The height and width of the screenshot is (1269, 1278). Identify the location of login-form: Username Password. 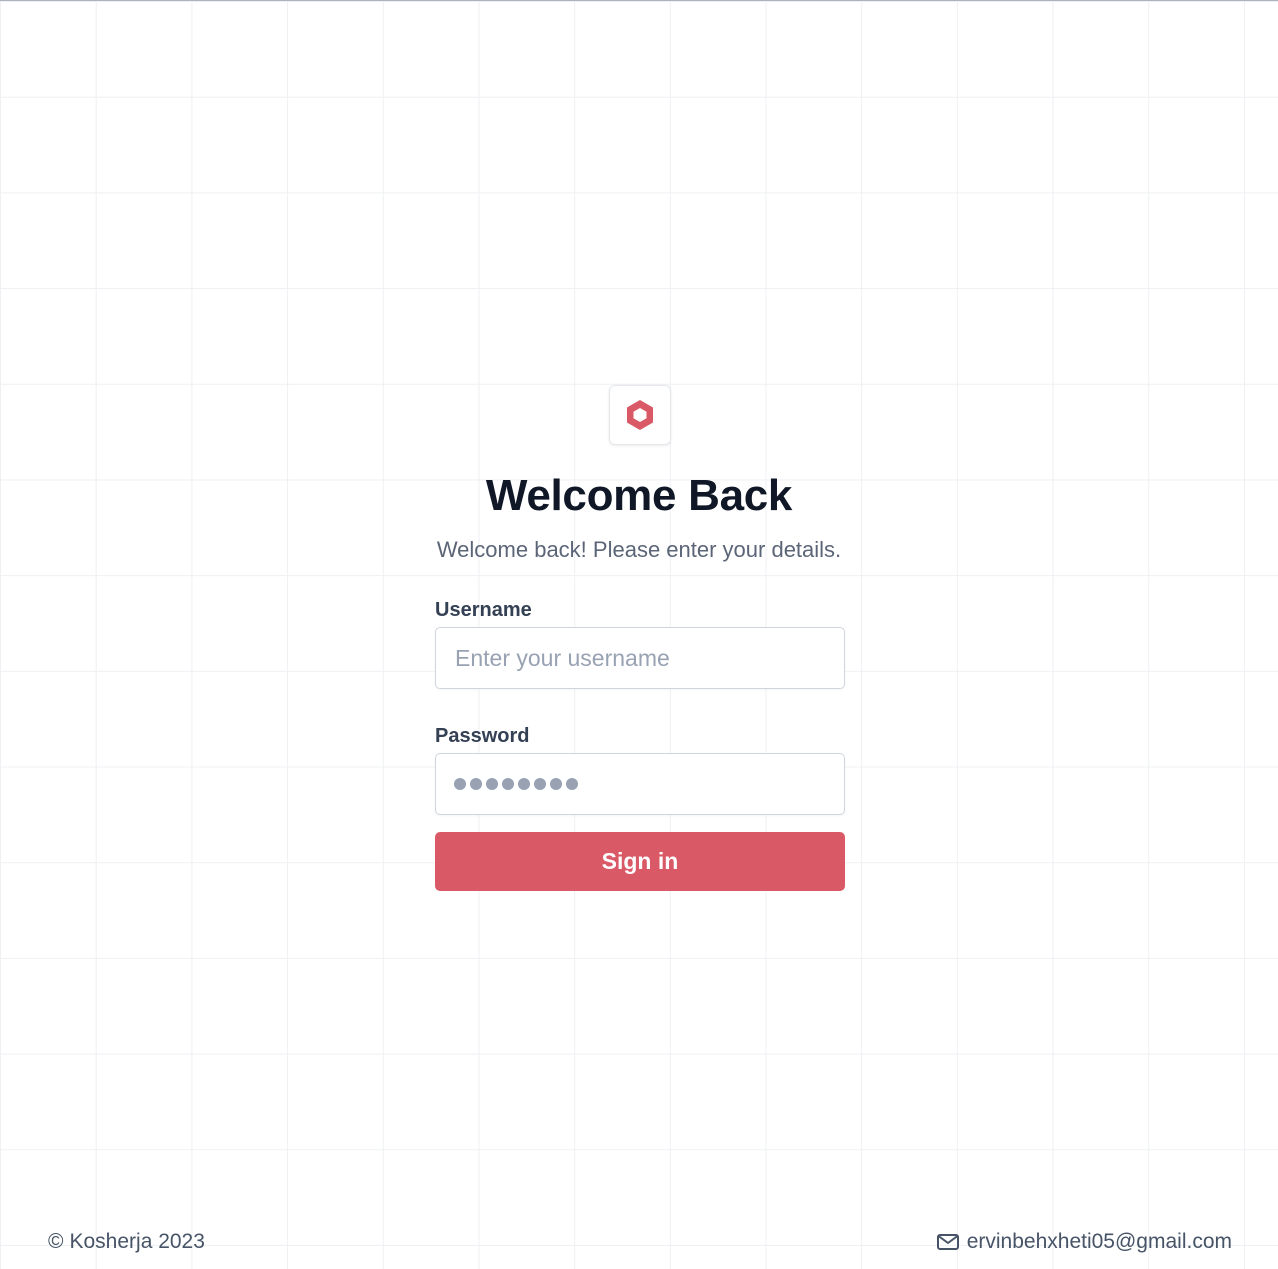
(640, 707).